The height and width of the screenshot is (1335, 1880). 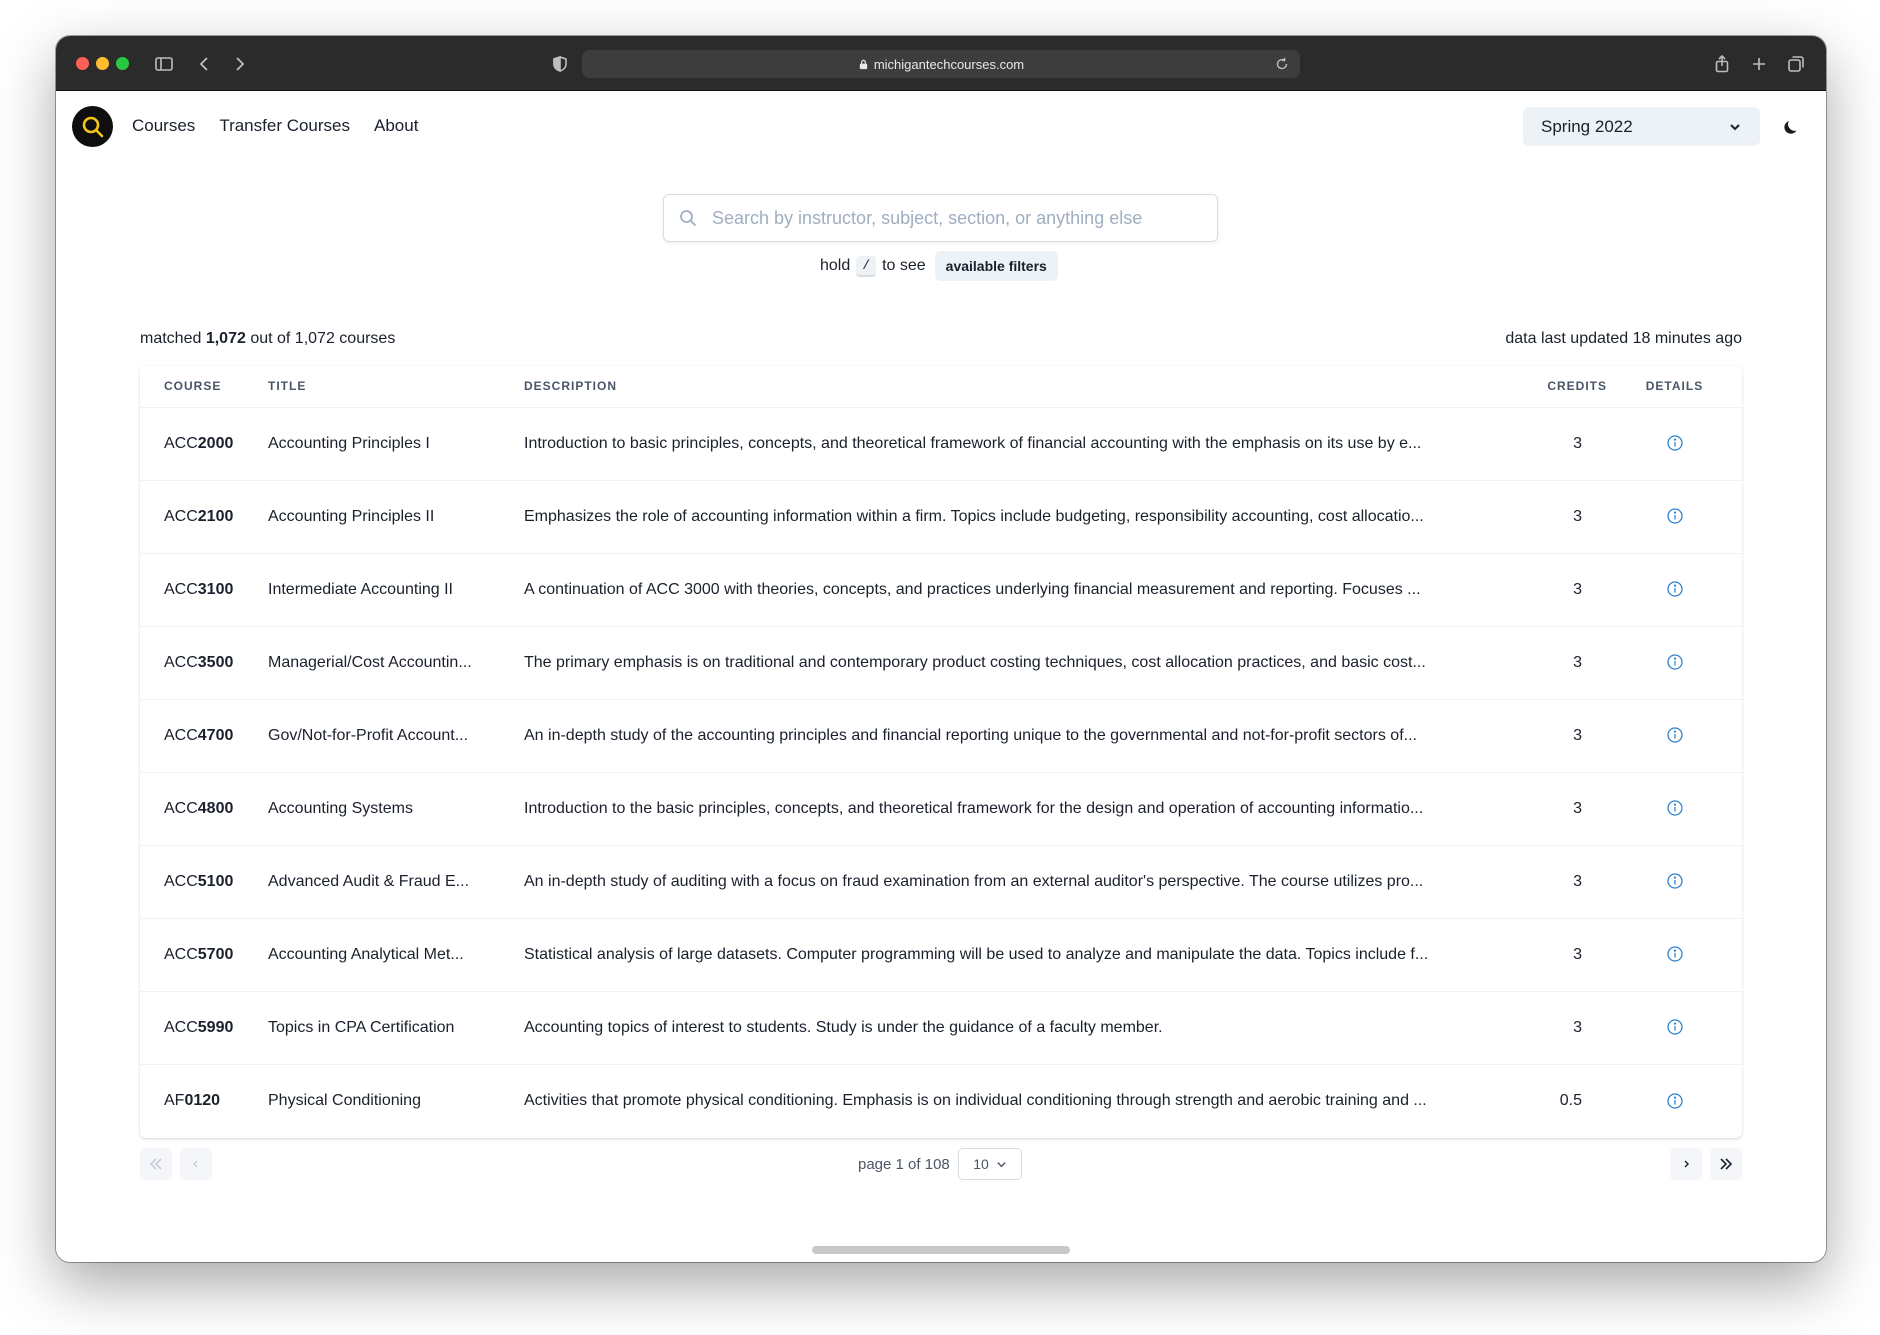 I want to click on matched-count: 1,072, so click(x=225, y=338).